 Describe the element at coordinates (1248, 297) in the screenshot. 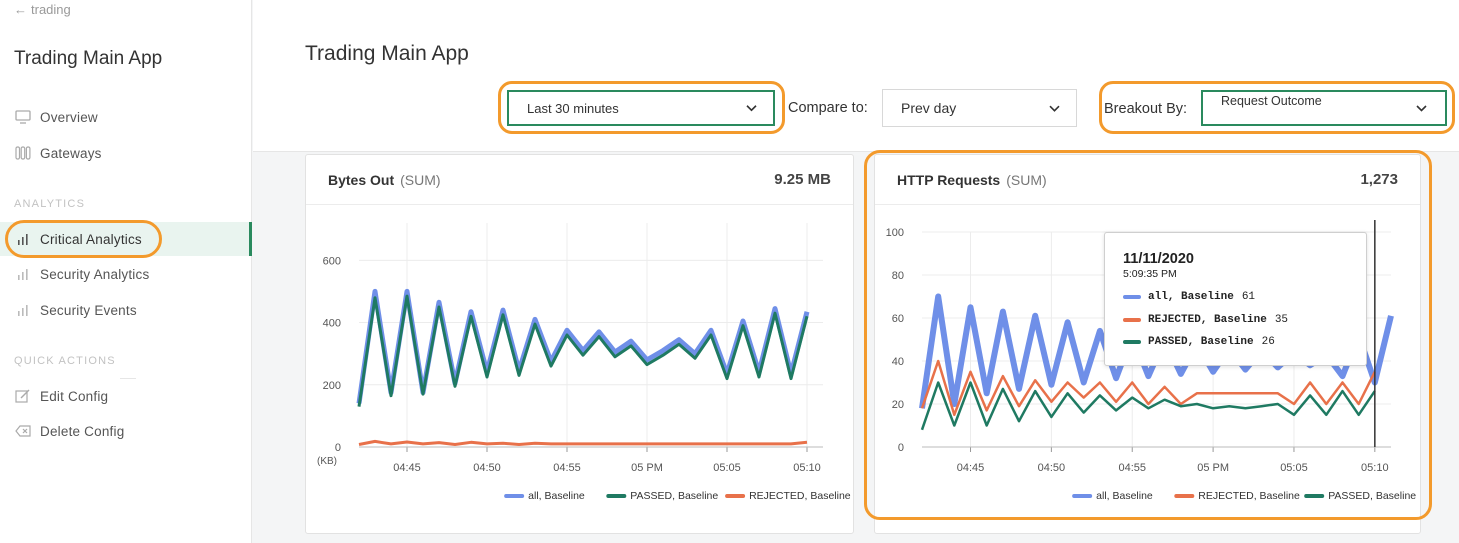

I see `tooltip-series-value: 61` at that location.